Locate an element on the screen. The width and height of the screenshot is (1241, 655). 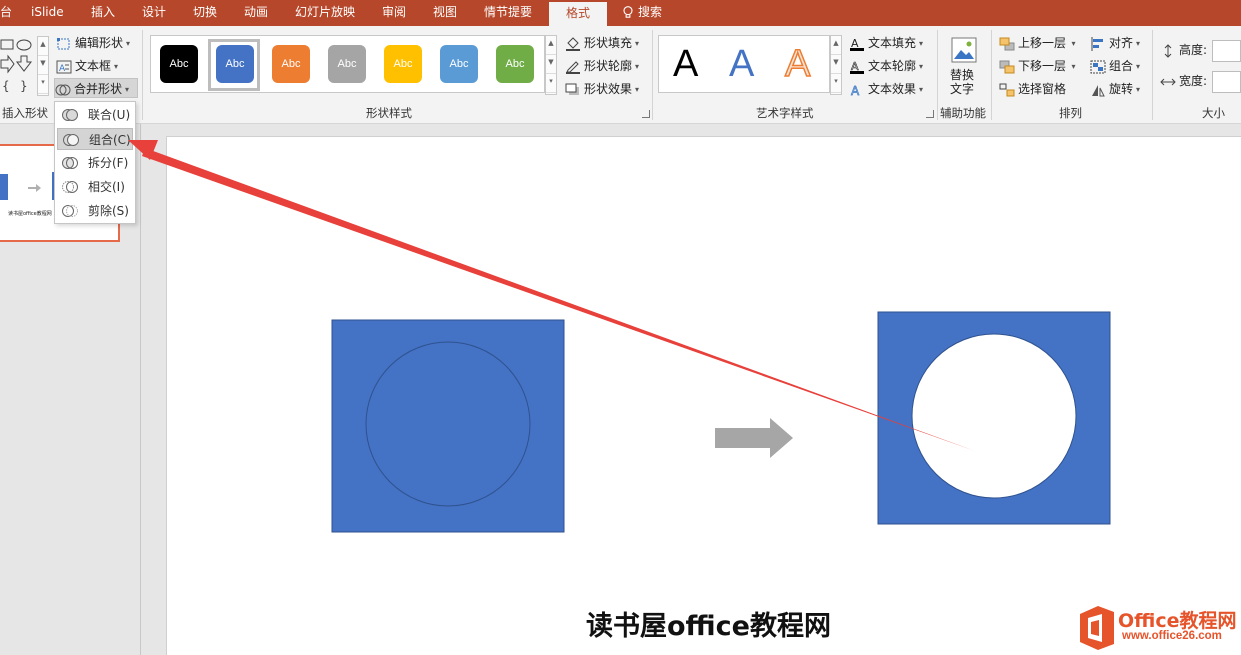
search-label: 搜索 is located at coordinates (650, 12).